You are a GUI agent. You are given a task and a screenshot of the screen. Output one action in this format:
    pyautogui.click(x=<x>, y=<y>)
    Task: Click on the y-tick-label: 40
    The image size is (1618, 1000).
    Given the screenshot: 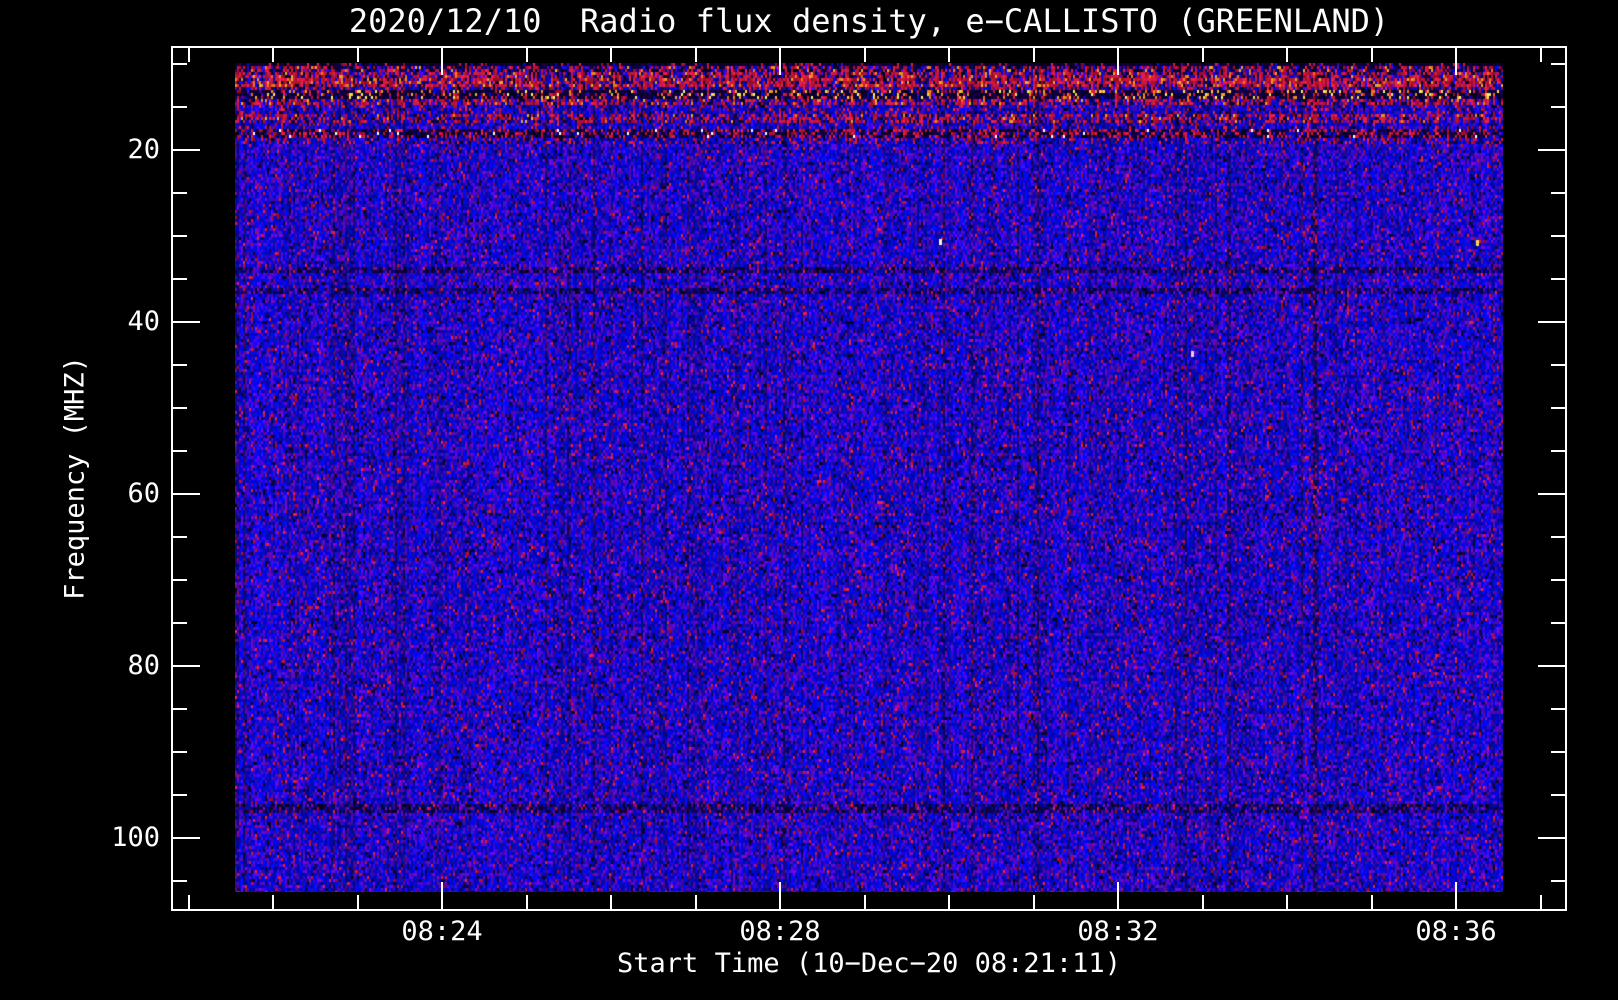 What is the action you would take?
    pyautogui.click(x=143, y=321)
    